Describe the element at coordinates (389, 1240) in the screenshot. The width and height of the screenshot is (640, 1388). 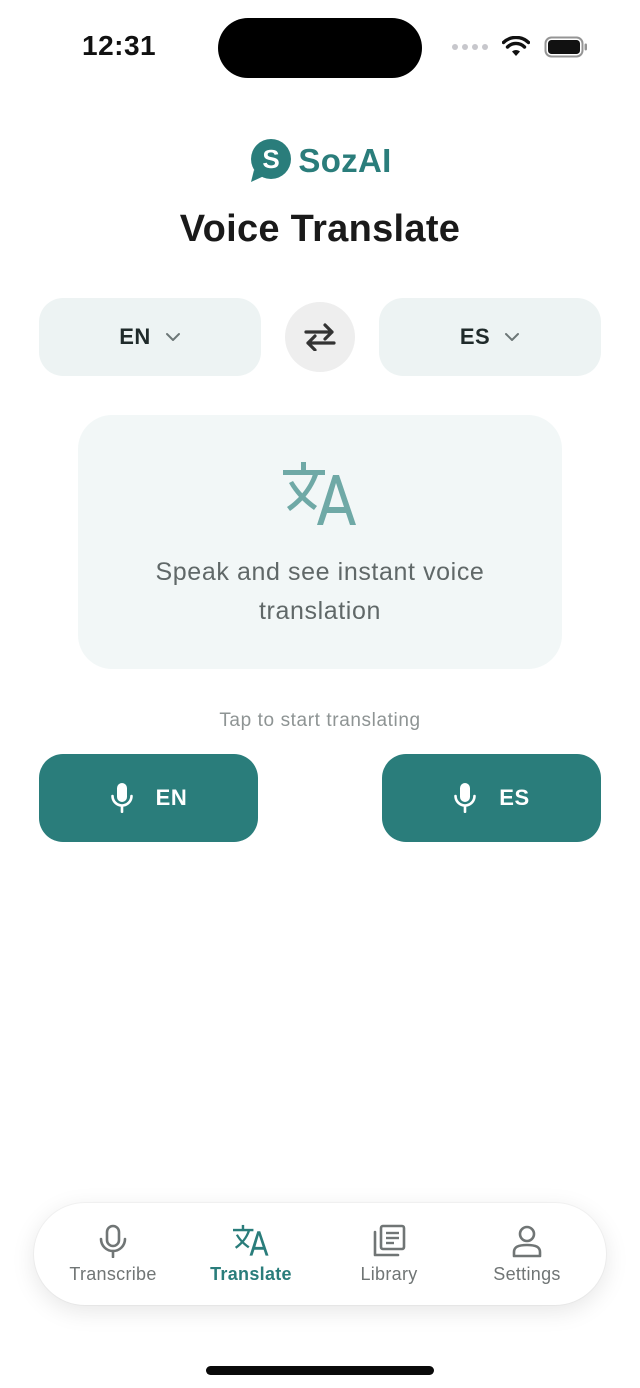
I see `library-icon` at that location.